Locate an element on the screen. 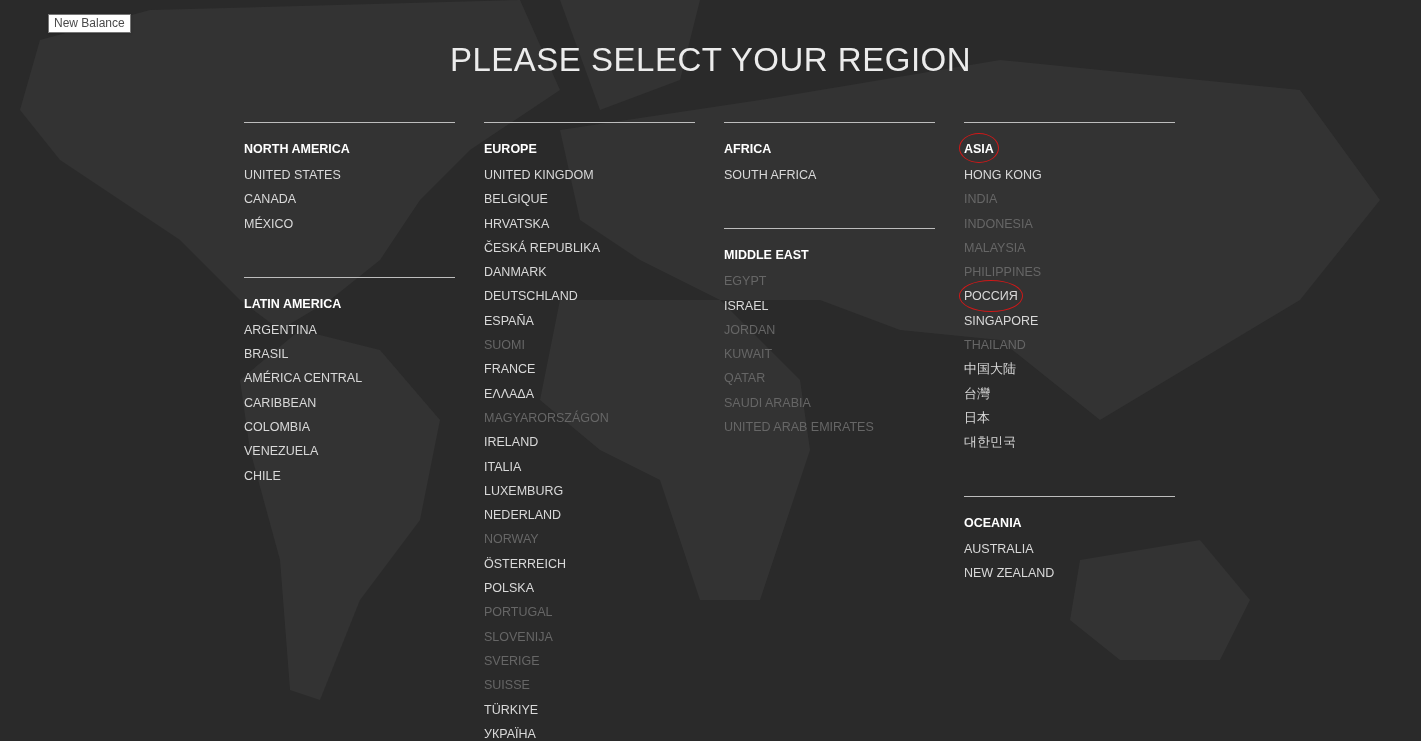  country-link: 대한민국 is located at coordinates (990, 442).